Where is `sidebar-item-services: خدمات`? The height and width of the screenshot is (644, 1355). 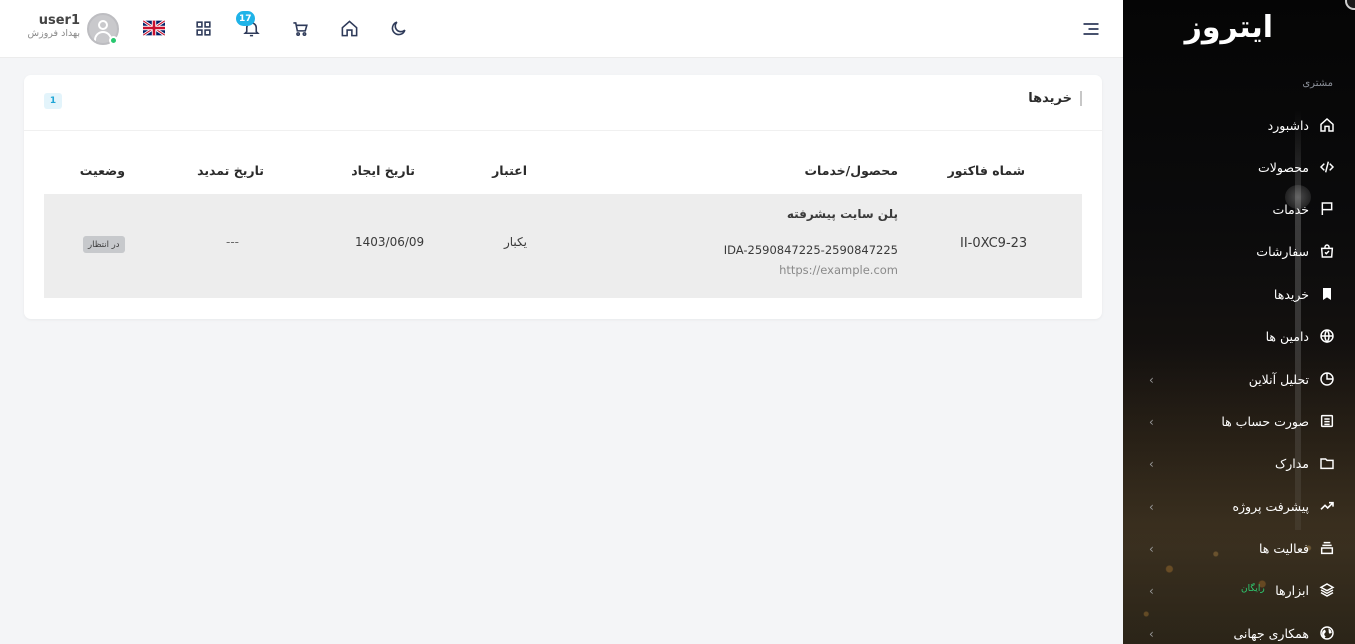 sidebar-item-services: خدمات is located at coordinates (1304, 209).